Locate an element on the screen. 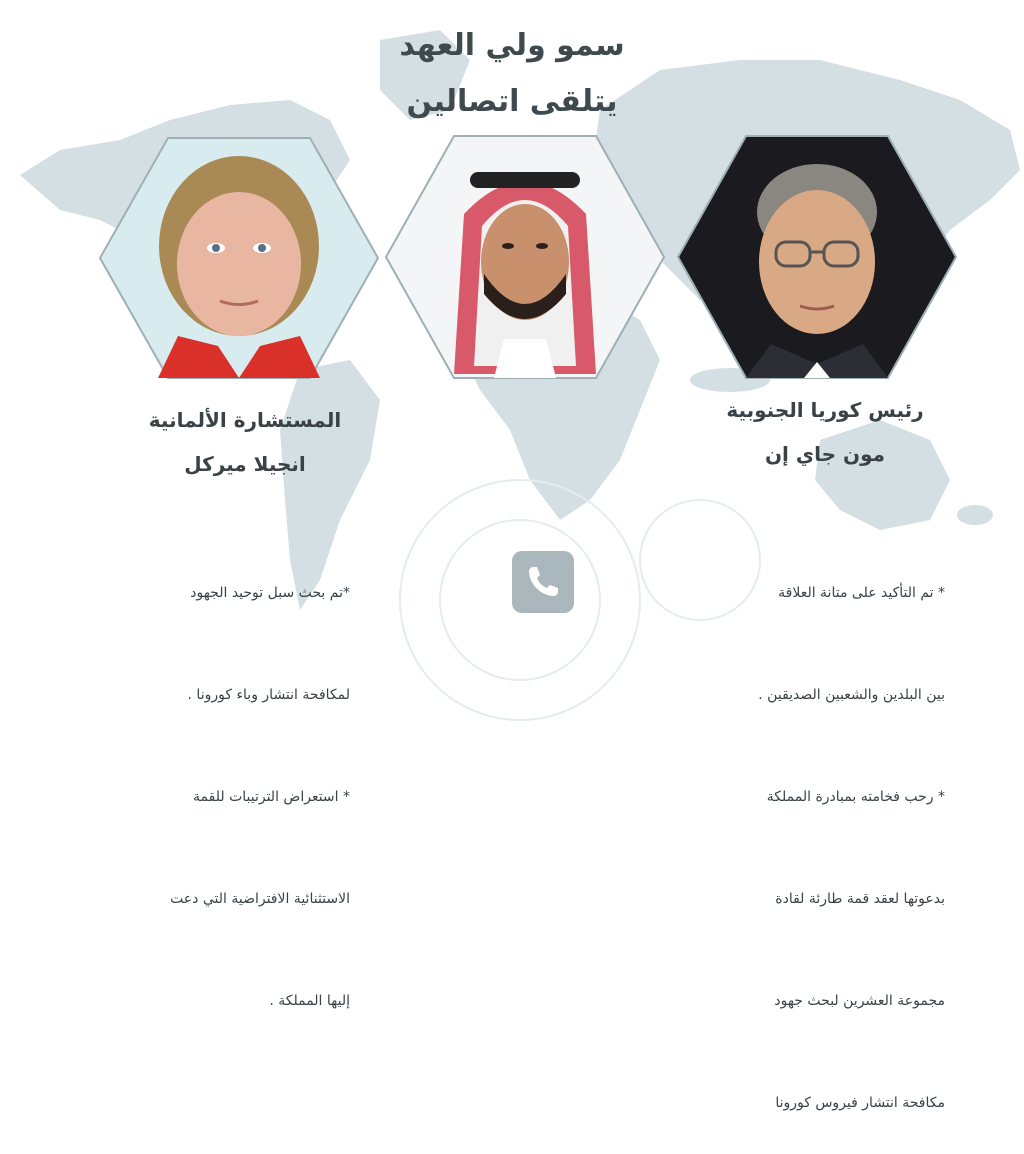 This screenshot has width=1024, height=1154. list-item: *تم بحث سبل توحيد الجهود is located at coordinates (270, 593).